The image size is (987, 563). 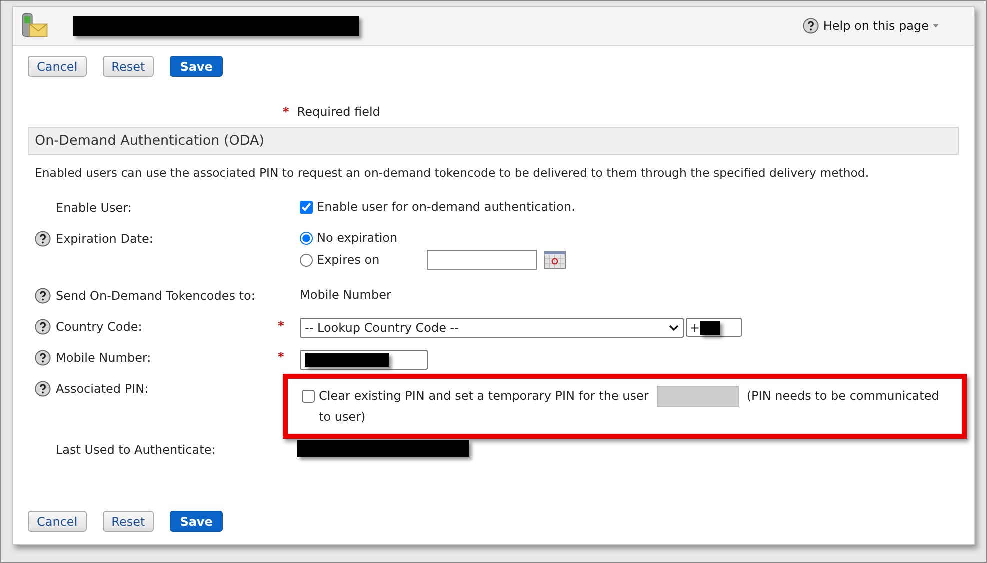 I want to click on field-label: Country Code:, so click(x=99, y=327).